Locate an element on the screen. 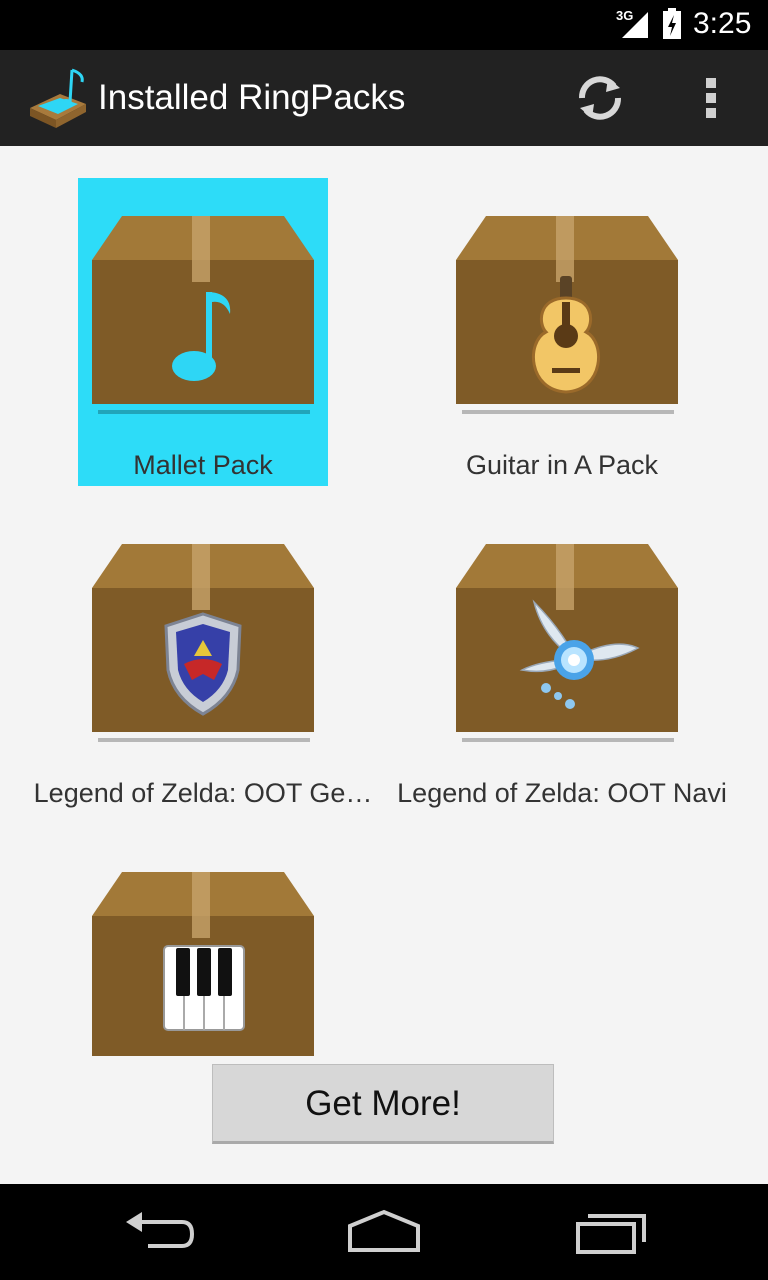 This screenshot has height=1280, width=768. overflow-menu-icon is located at coordinates (712, 98).